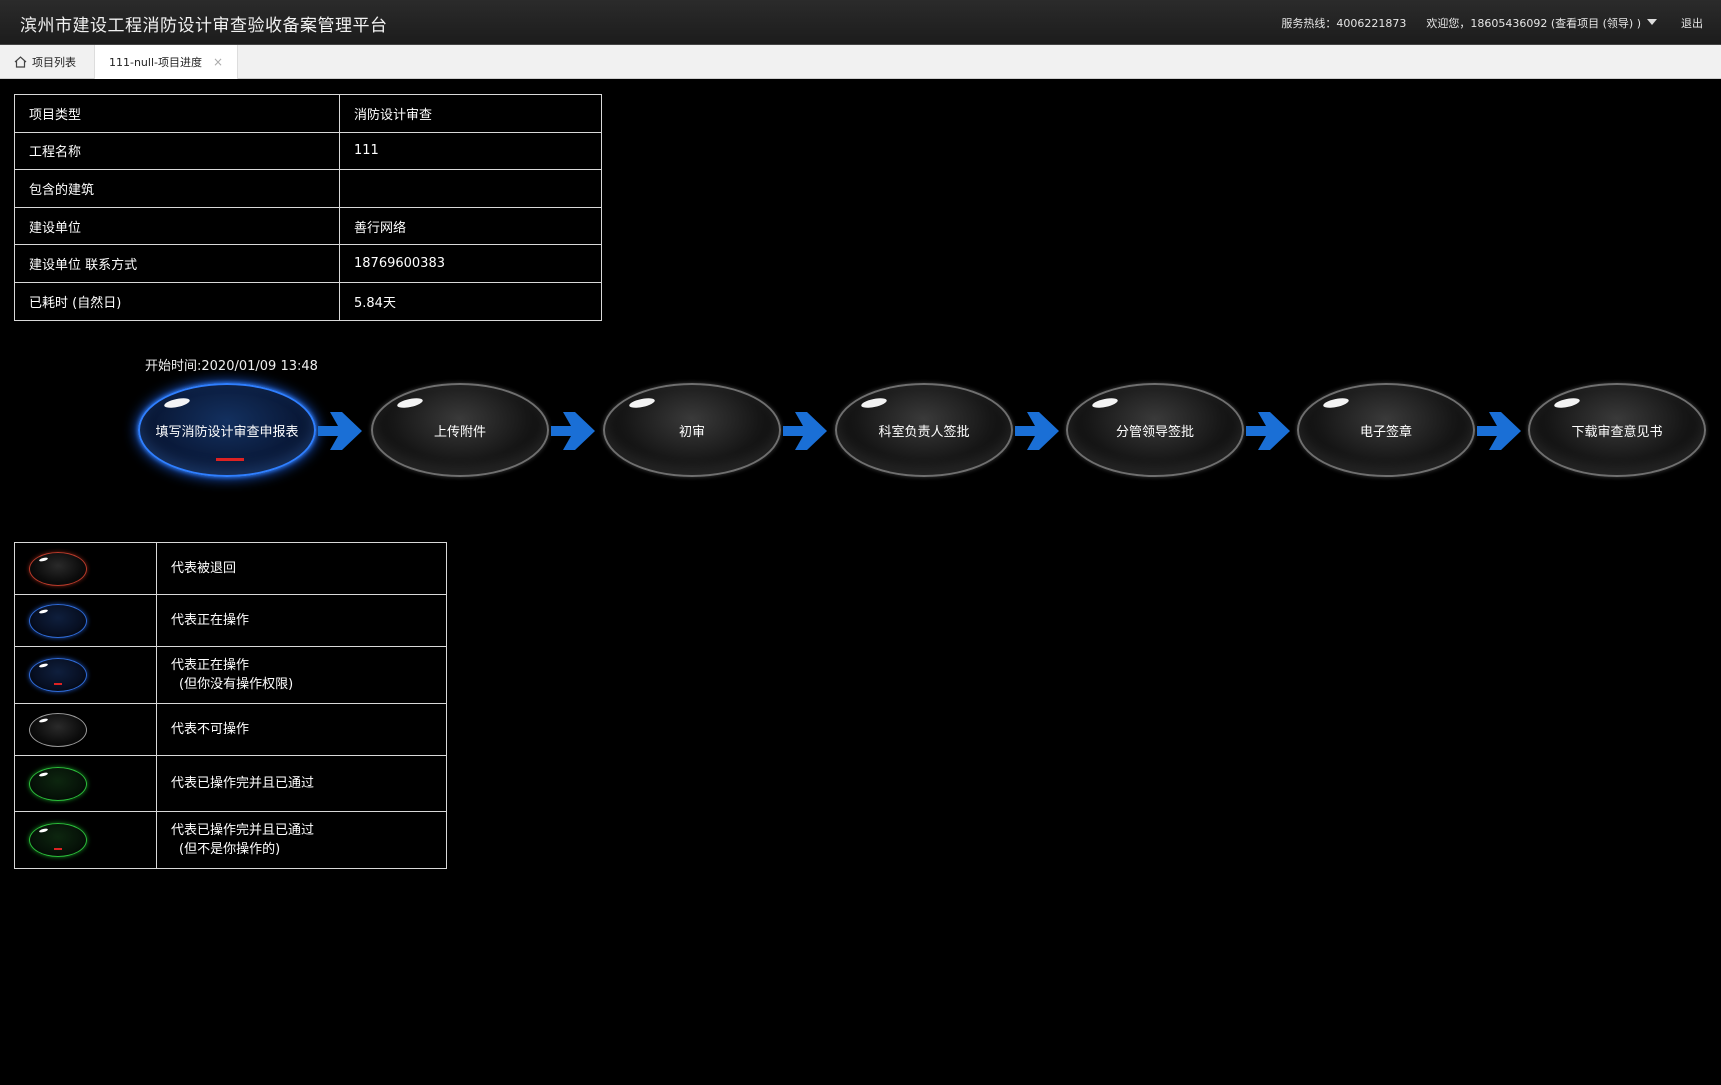 This screenshot has width=1721, height=1085. I want to click on info-label: 建设单位 联系方式, so click(177, 263).